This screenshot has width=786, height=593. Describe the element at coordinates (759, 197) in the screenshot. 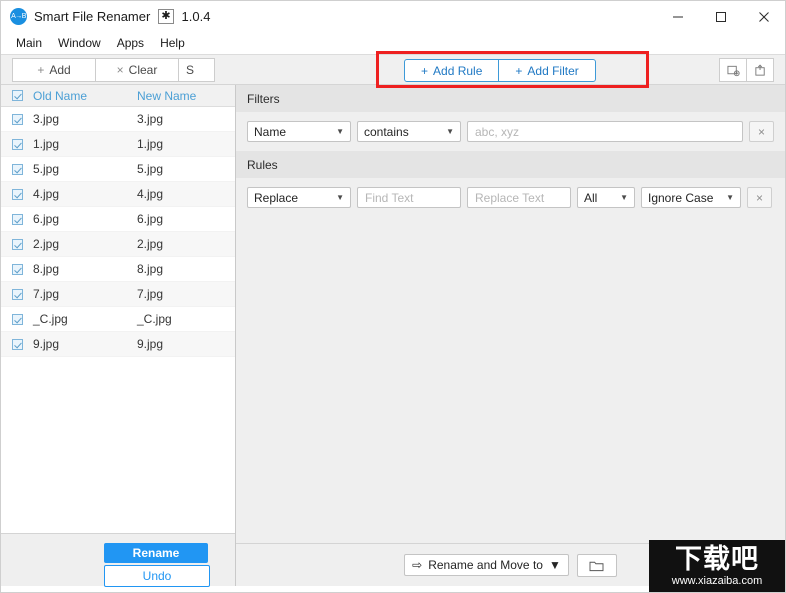

I see `remove-rule-button: ×` at that location.